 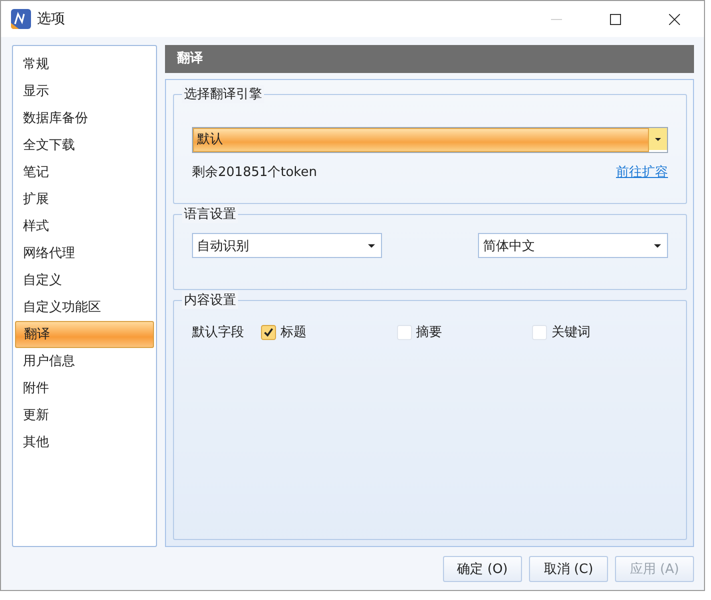 What do you see at coordinates (84, 280) in the screenshot?
I see `sidebar-item: 自定义` at bounding box center [84, 280].